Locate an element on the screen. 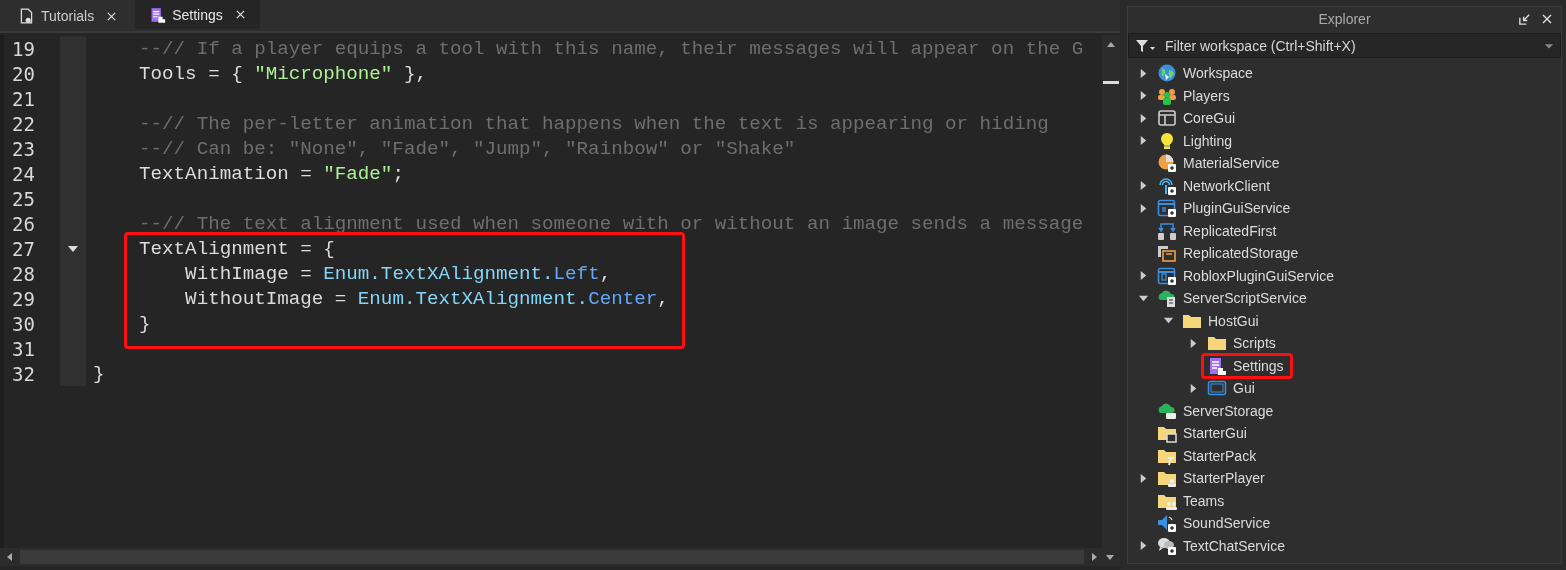 This screenshot has height=570, width=1566. line-number: 31 is located at coordinates (23, 348).